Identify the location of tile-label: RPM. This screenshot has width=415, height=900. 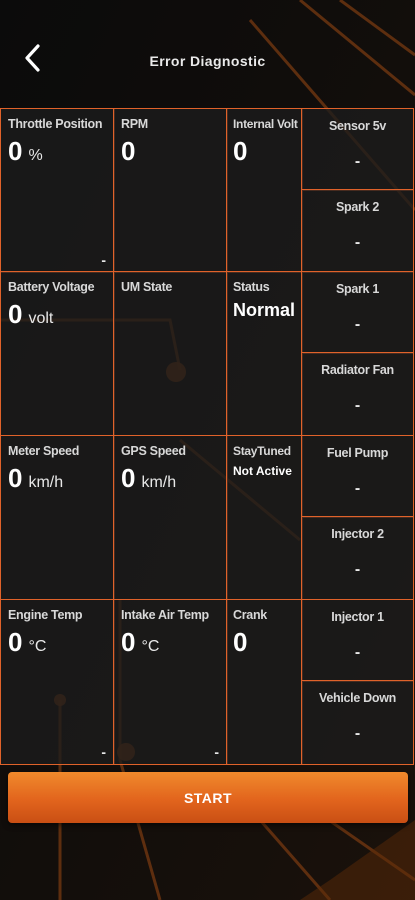
(134, 124).